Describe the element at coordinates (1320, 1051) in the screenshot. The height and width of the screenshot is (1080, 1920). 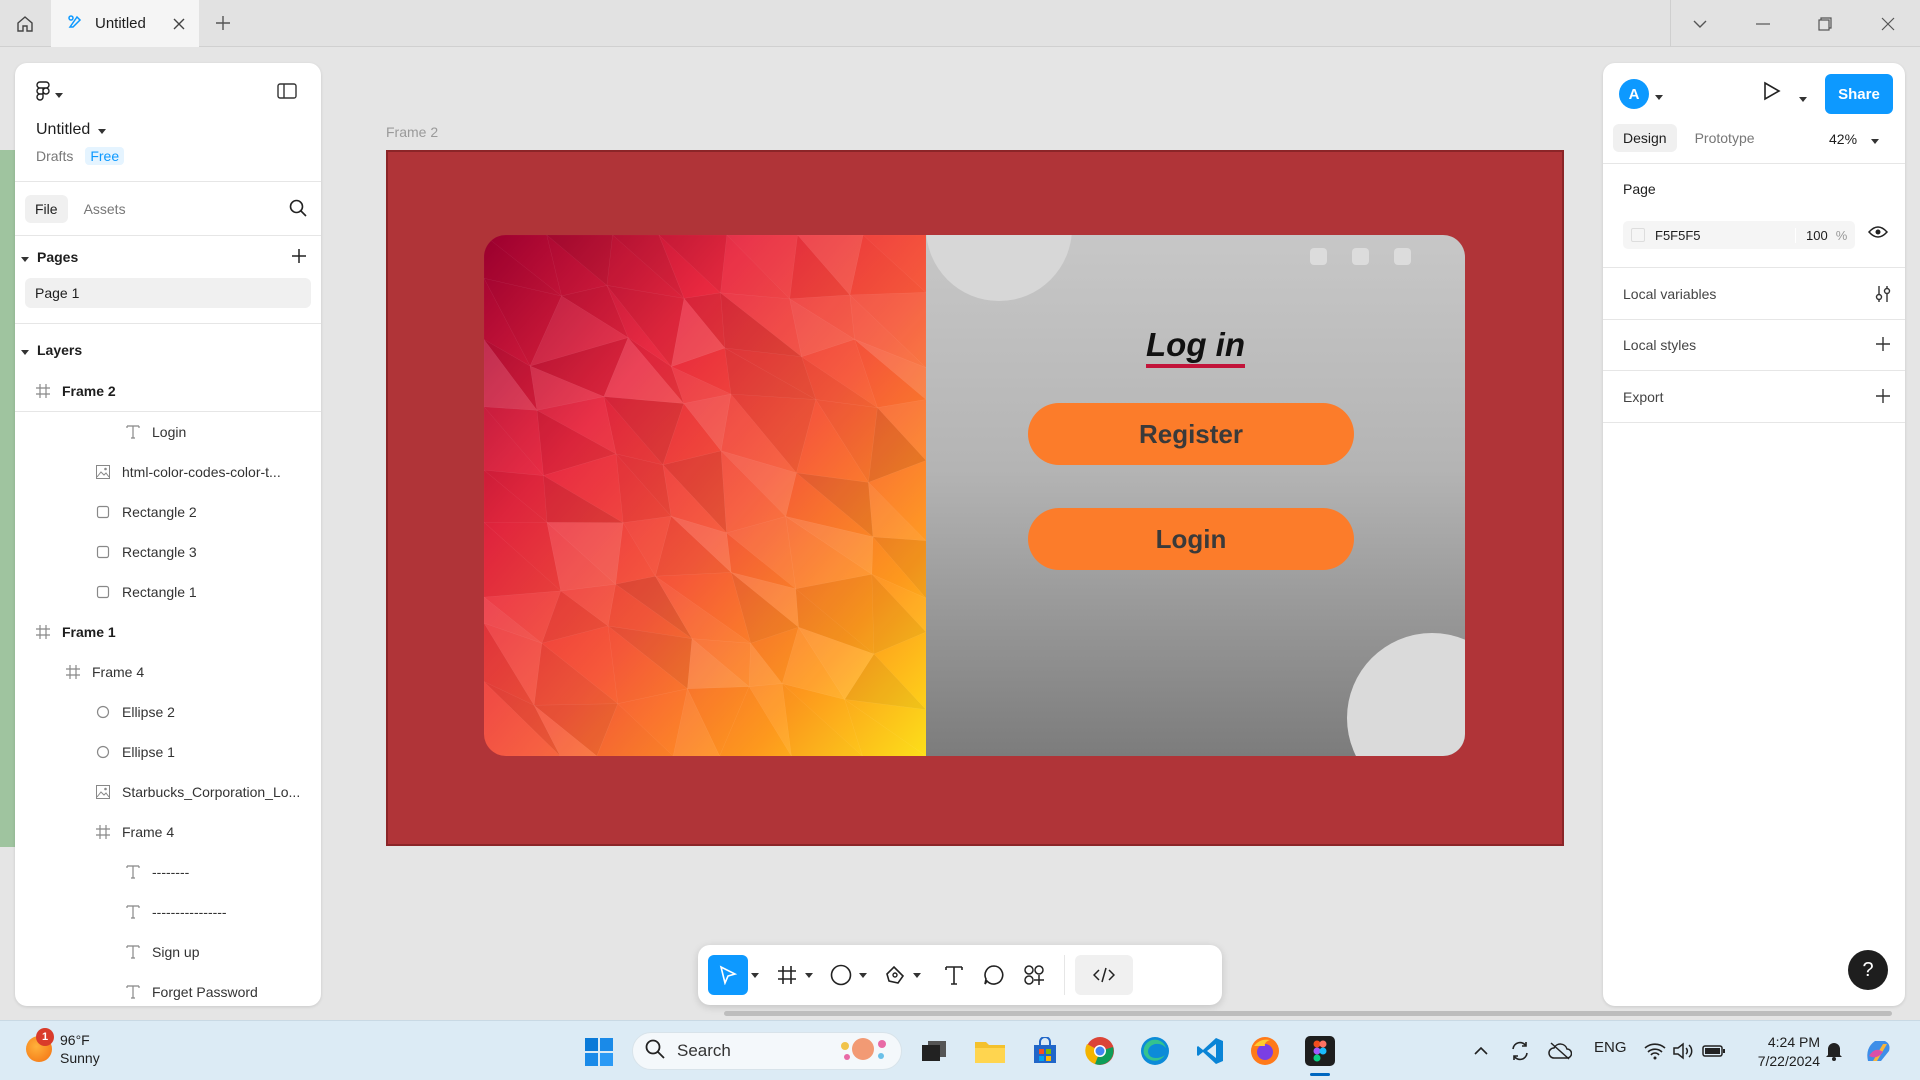
I see `figma-taskbar-icon` at that location.